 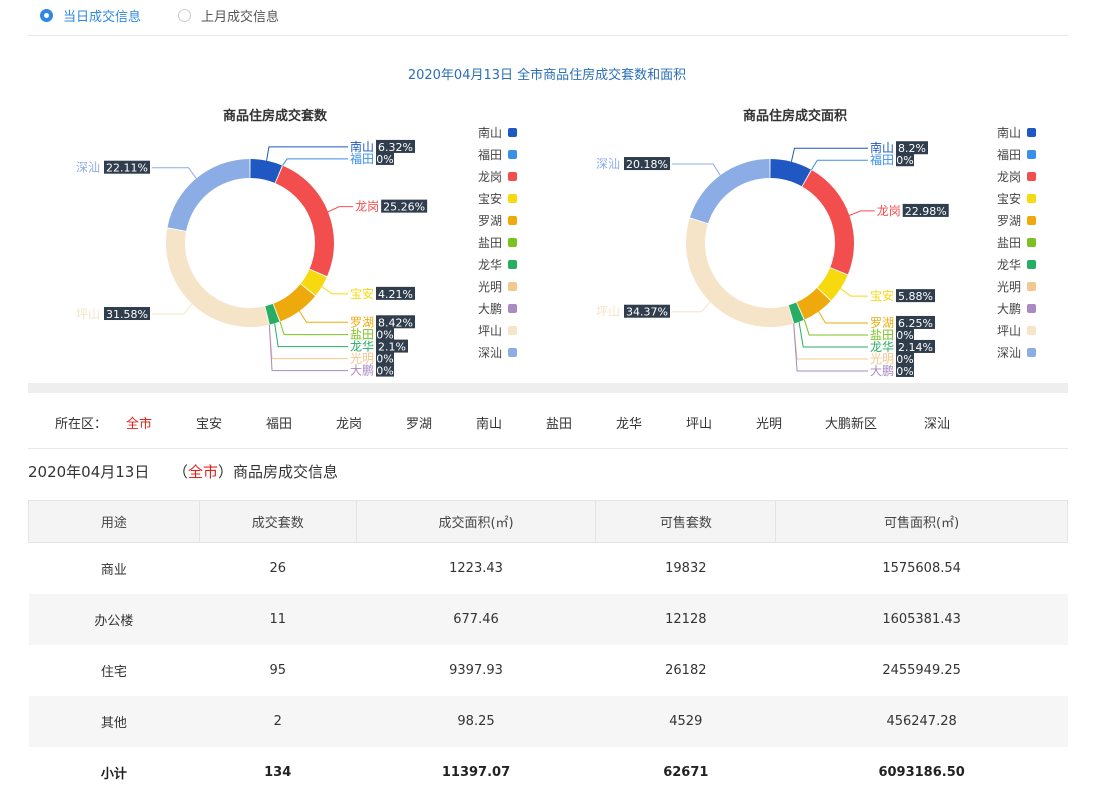 I want to click on radio-last-month: 上月成交信息, so click(x=228, y=15).